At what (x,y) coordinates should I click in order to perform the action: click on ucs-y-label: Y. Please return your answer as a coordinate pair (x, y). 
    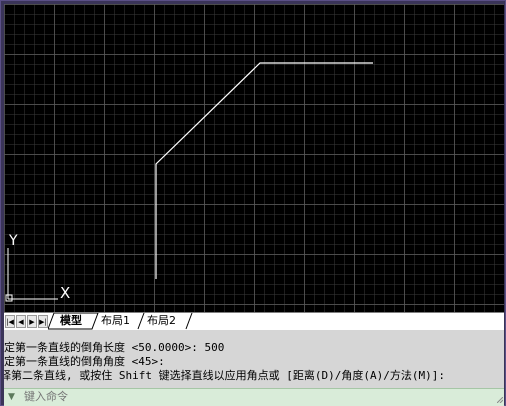
    Looking at the image, I should click on (13, 241).